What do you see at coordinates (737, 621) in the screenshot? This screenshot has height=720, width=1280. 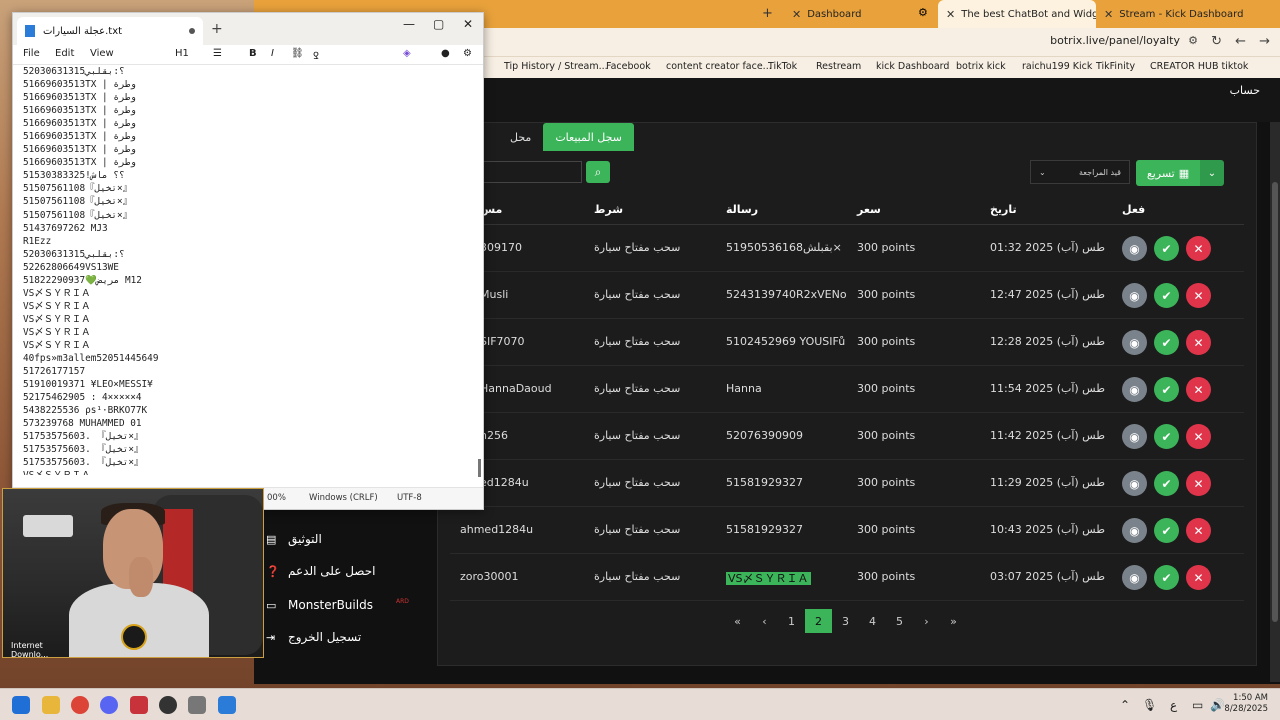 I see `first-page-icon: «` at bounding box center [737, 621].